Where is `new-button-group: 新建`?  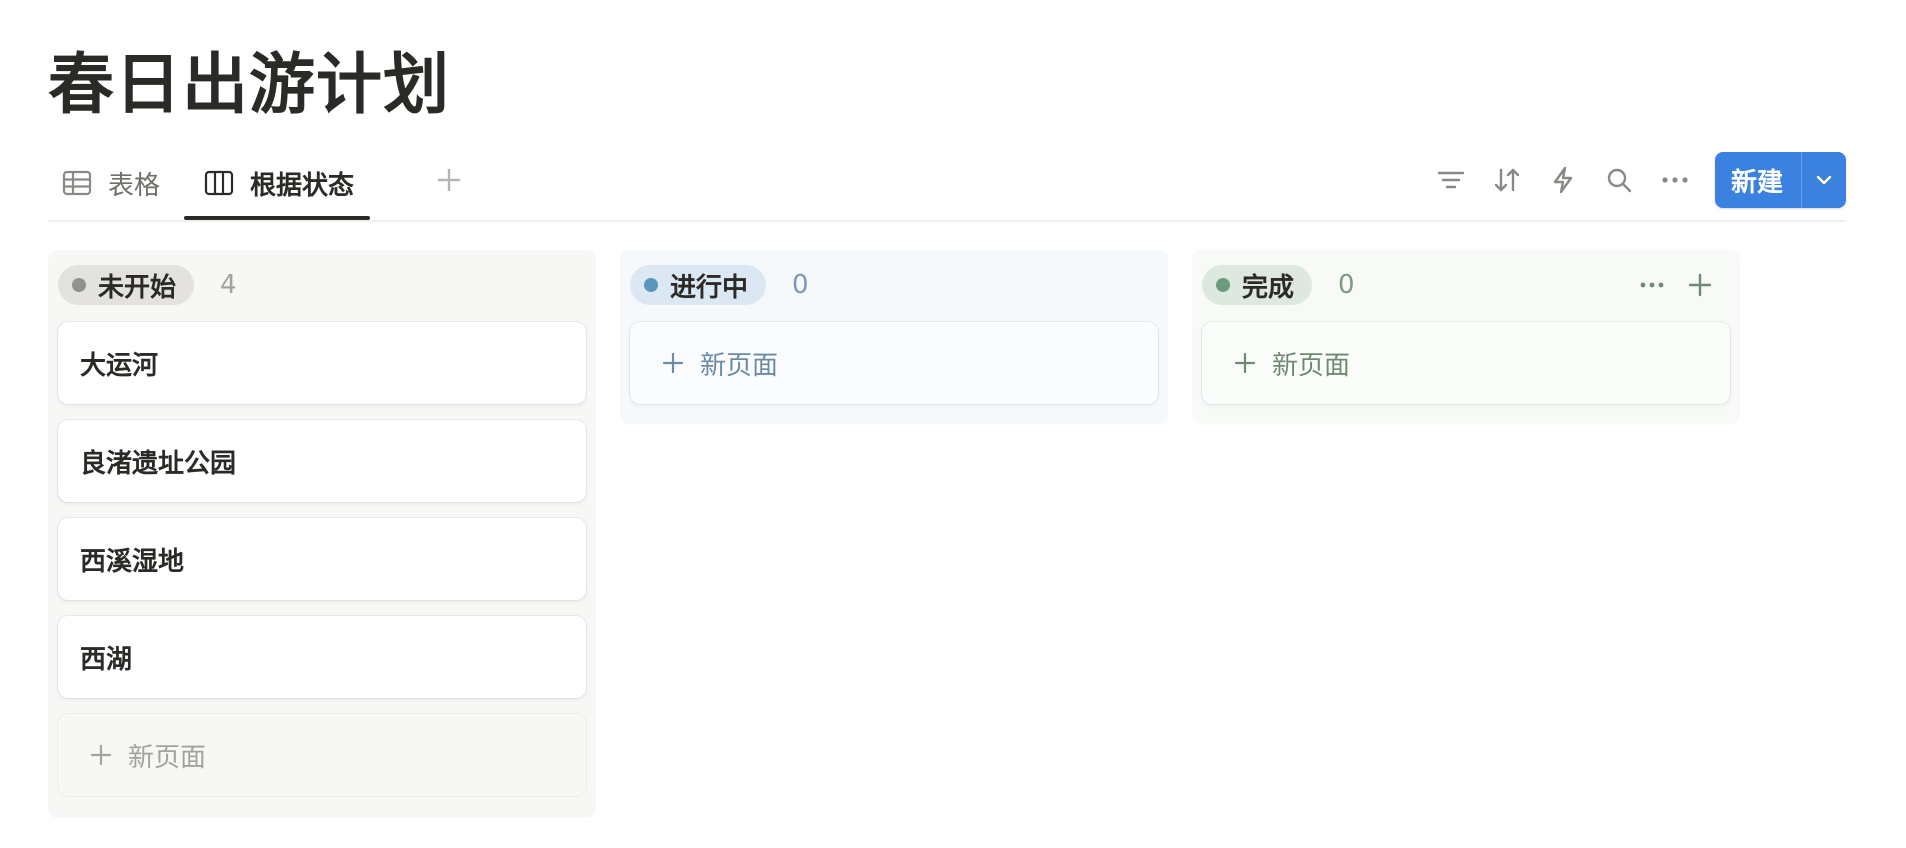
new-button-group: 新建 is located at coordinates (1780, 180).